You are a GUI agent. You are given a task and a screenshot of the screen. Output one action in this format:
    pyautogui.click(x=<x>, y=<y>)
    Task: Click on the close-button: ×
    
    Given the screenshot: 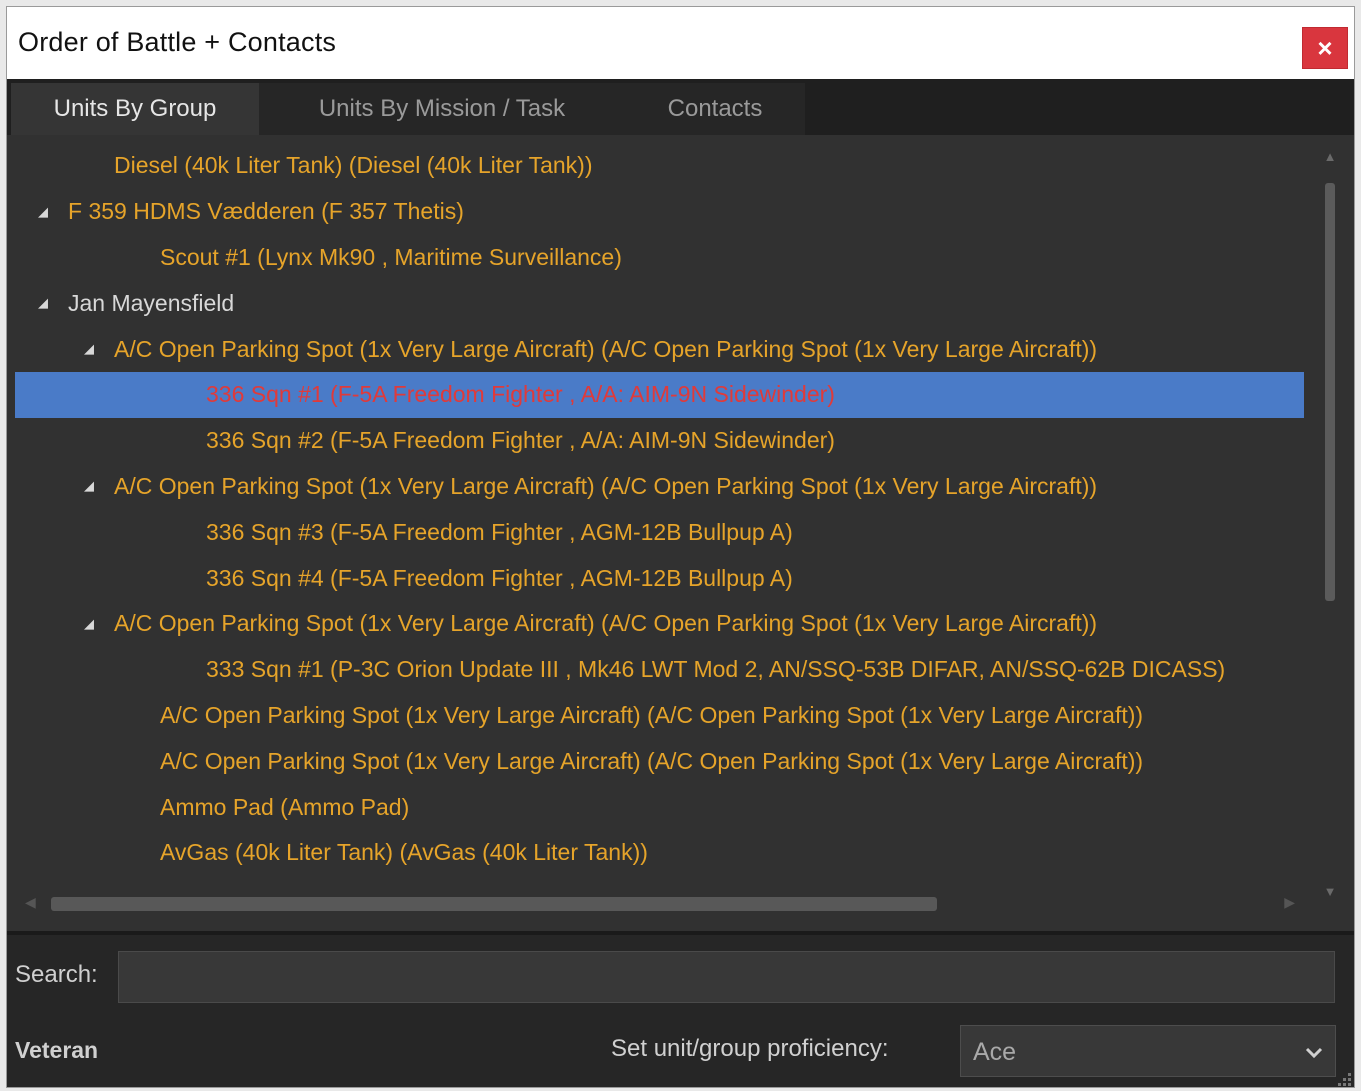 What is the action you would take?
    pyautogui.click(x=1325, y=48)
    